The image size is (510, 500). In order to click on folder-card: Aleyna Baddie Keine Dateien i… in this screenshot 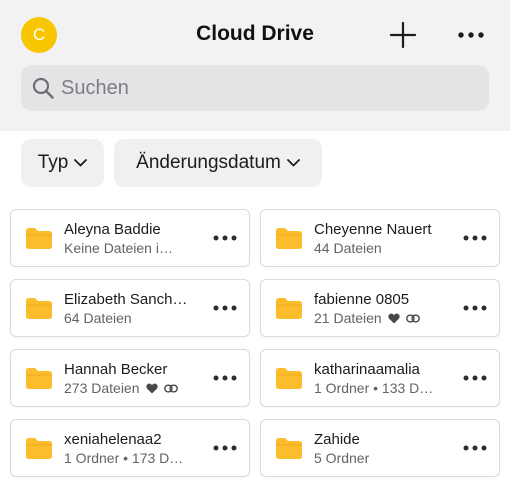, I will do `click(130, 238)`.